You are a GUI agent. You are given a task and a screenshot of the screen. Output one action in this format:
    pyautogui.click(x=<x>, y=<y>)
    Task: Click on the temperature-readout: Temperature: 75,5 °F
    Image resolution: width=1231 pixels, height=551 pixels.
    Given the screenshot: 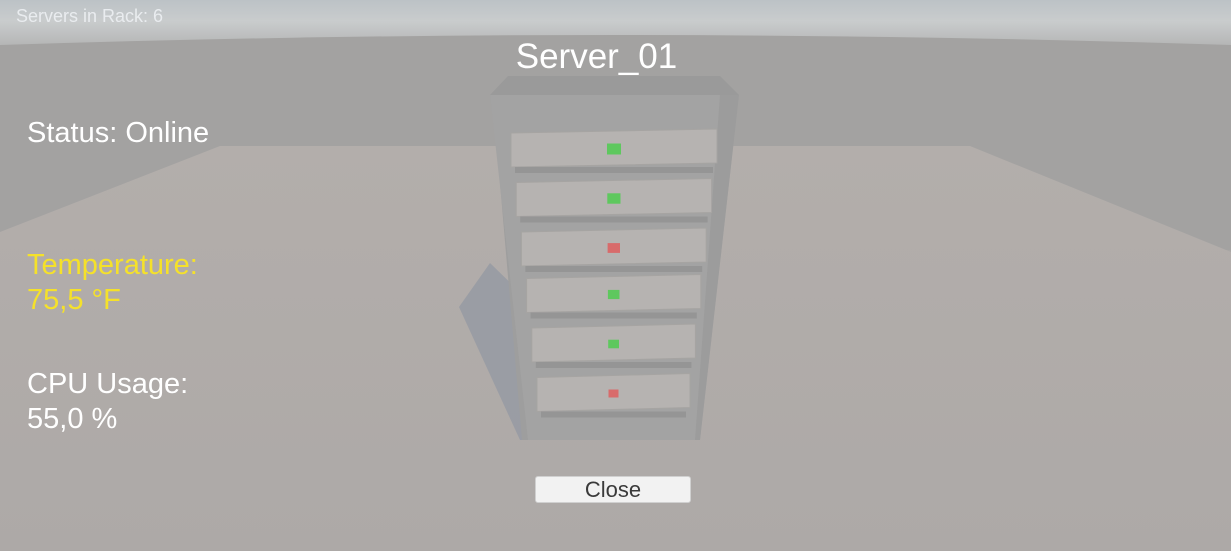 What is the action you would take?
    pyautogui.click(x=112, y=283)
    